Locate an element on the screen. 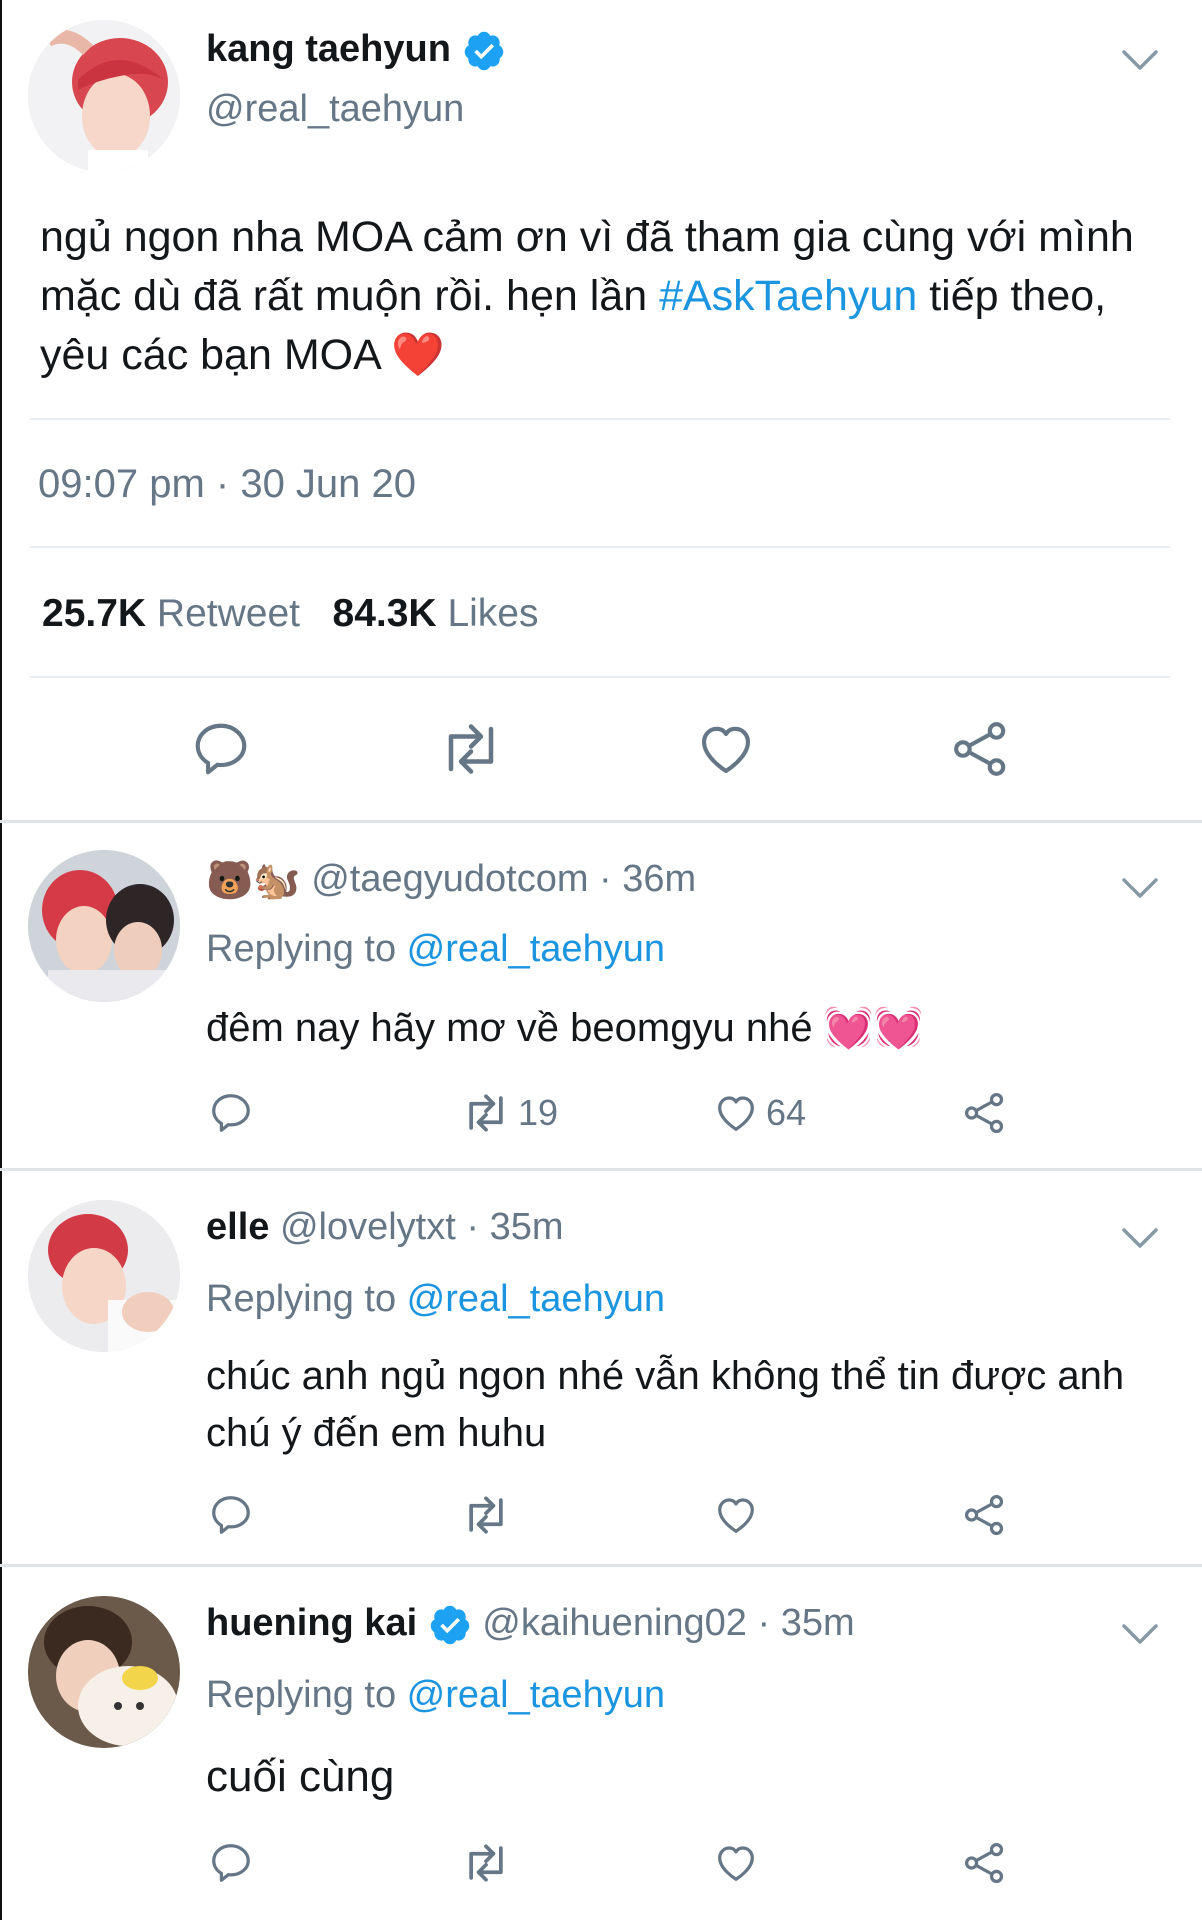  reply-handle: @taegyudotcom is located at coordinates (449, 879).